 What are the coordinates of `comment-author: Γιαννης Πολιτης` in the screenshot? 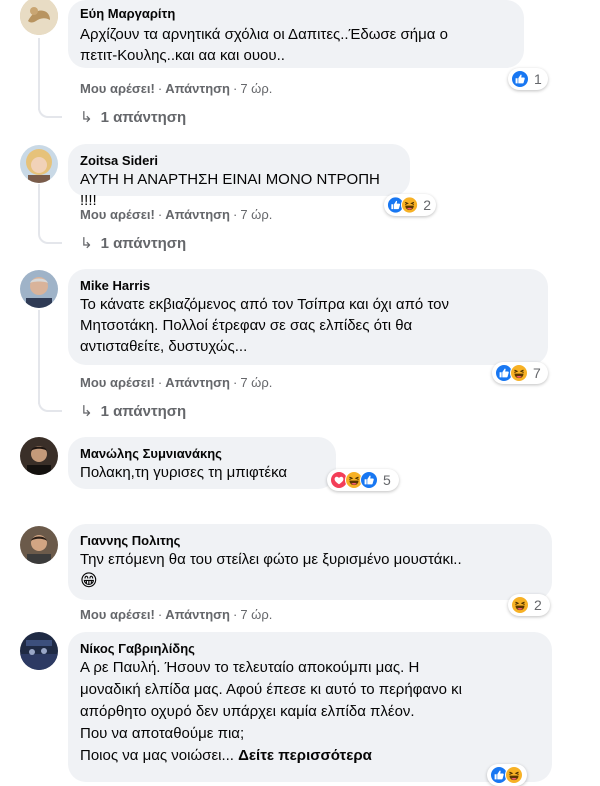 It's located at (310, 540).